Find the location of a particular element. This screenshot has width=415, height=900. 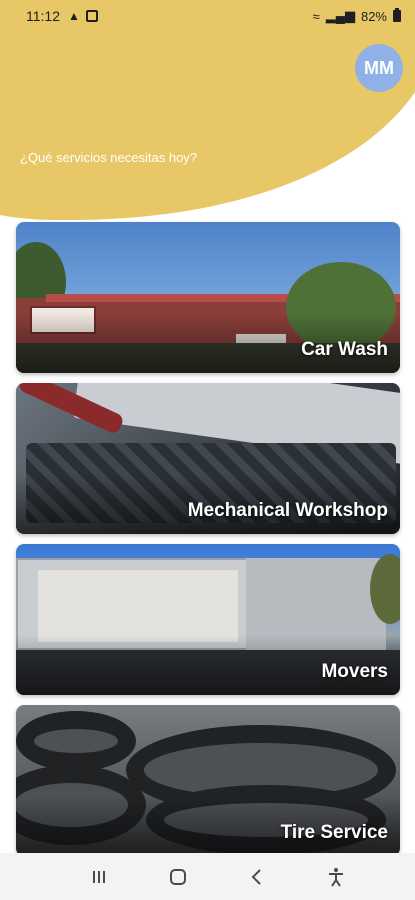

service-label: Mechanical Workshop is located at coordinates (287, 510).